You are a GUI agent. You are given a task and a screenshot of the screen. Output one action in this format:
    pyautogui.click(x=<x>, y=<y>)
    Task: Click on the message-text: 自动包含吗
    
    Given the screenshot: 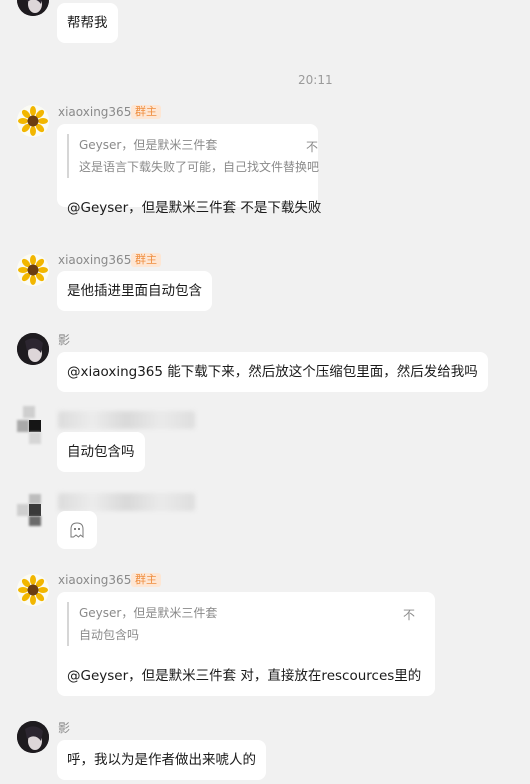 What is the action you would take?
    pyautogui.click(x=101, y=452)
    